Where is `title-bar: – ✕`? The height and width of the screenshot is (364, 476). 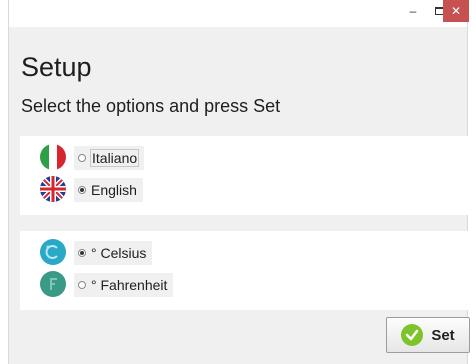 title-bar: – ✕ is located at coordinates (239, 13).